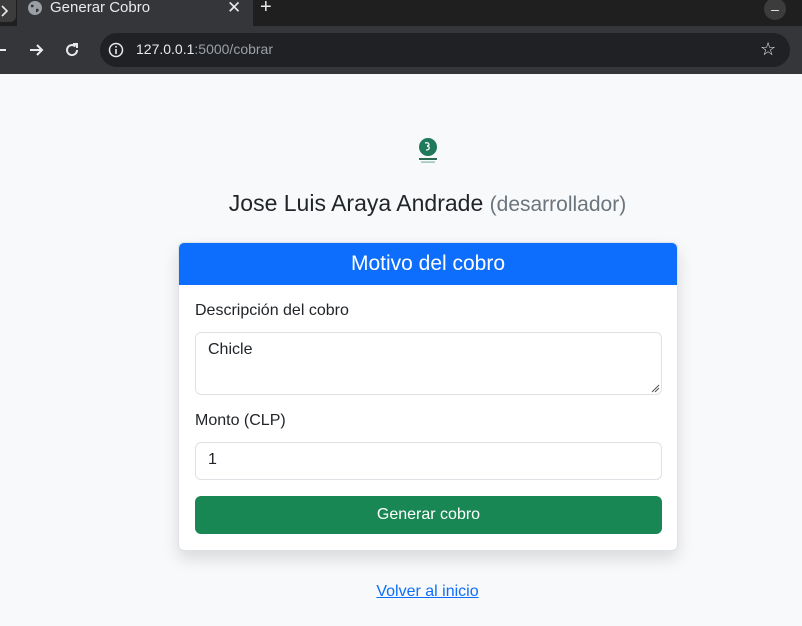  I want to click on amount-input: 1, so click(428, 461).